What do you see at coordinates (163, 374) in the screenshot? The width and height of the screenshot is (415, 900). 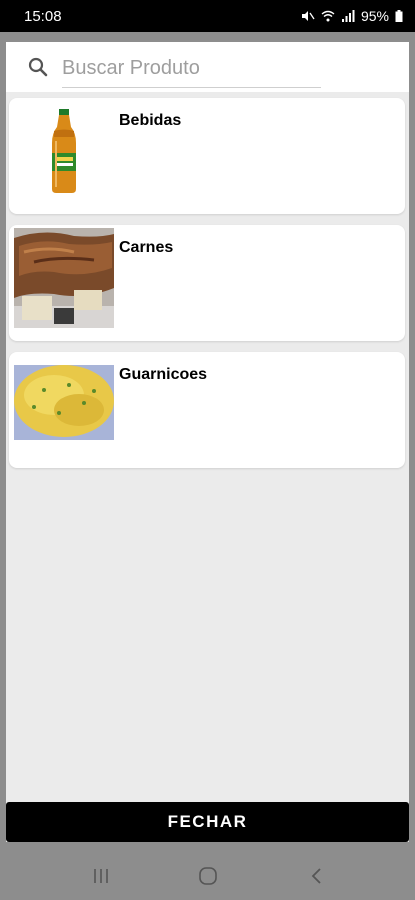 I see `category-label: Guarnicoes` at bounding box center [163, 374].